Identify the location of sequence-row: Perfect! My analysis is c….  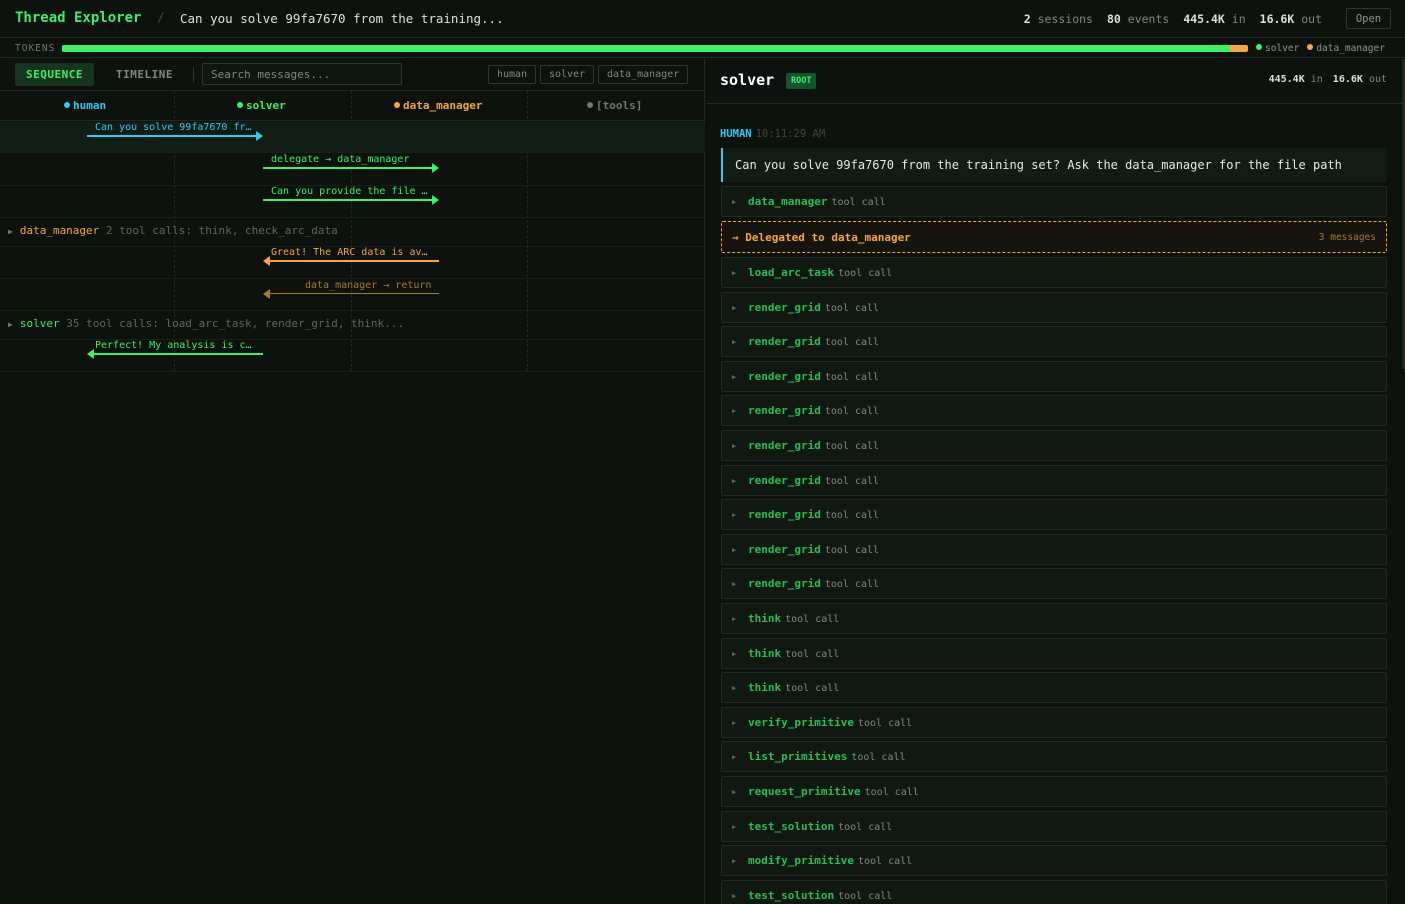
(352, 356).